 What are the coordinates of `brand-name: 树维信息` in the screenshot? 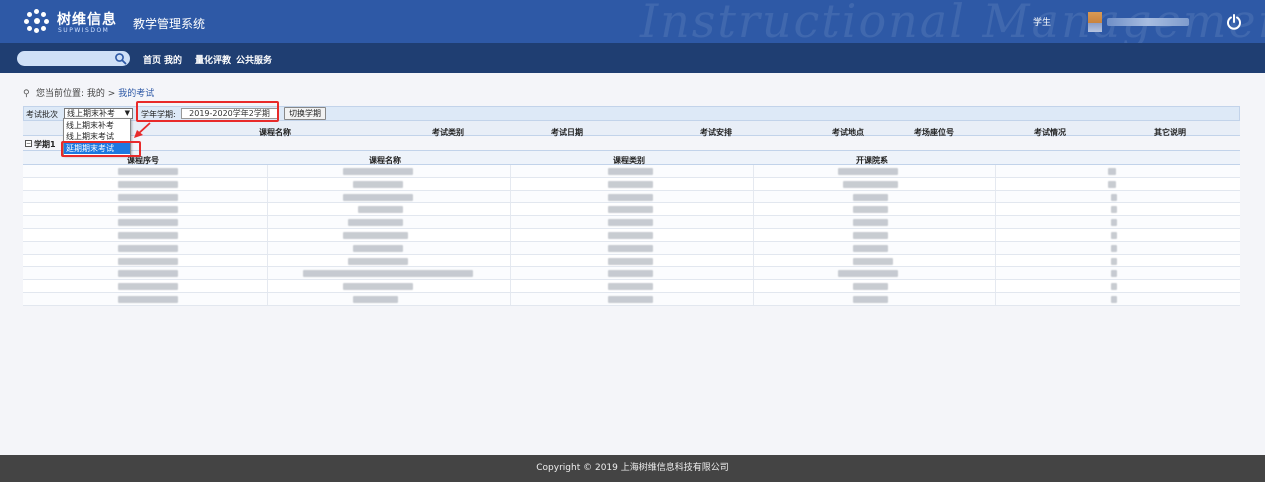 It's located at (87, 20).